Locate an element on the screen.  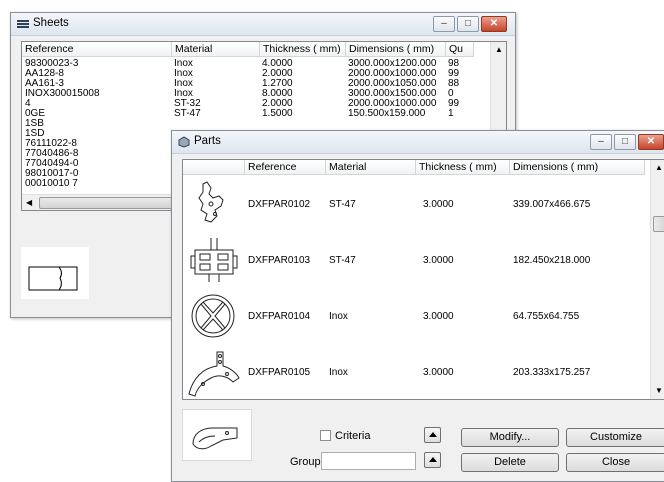
criteria-checkbox is located at coordinates (325, 435).